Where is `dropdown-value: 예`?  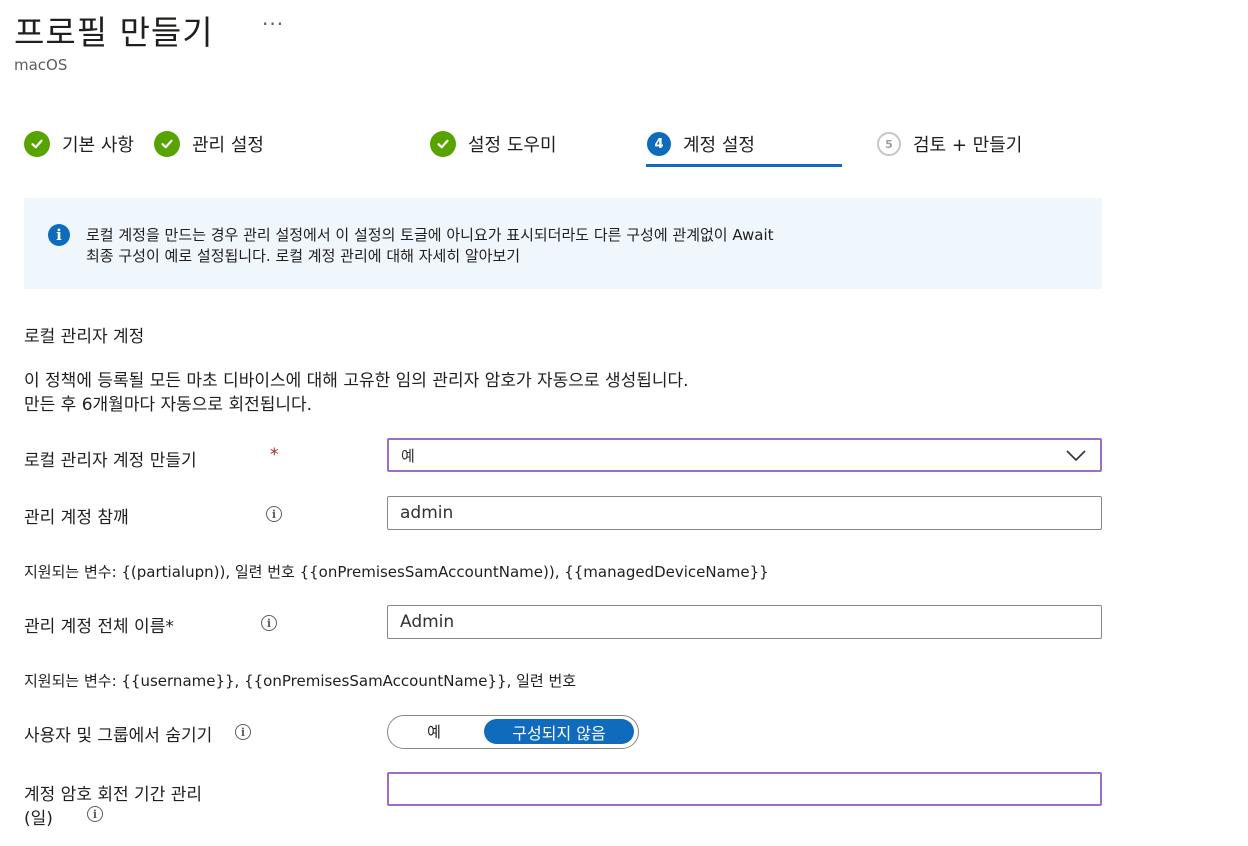
dropdown-value: 예 is located at coordinates (408, 455).